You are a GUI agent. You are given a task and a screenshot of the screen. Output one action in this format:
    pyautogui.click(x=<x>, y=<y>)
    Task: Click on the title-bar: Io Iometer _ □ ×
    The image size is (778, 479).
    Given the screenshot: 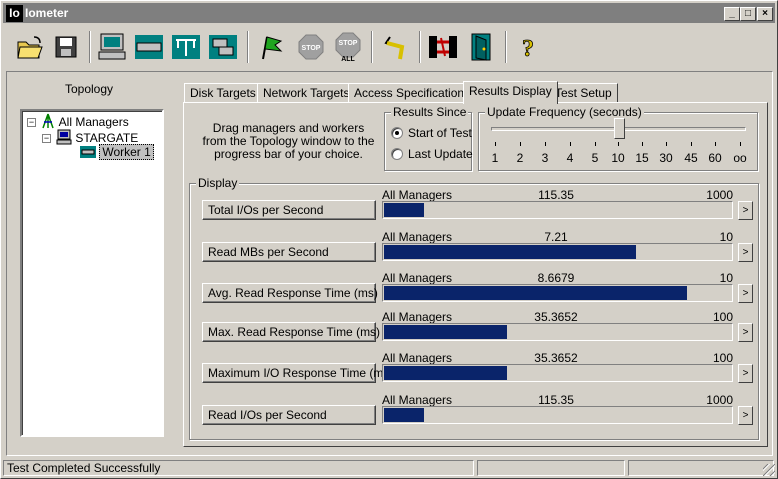 What is the action you would take?
    pyautogui.click(x=389, y=13)
    